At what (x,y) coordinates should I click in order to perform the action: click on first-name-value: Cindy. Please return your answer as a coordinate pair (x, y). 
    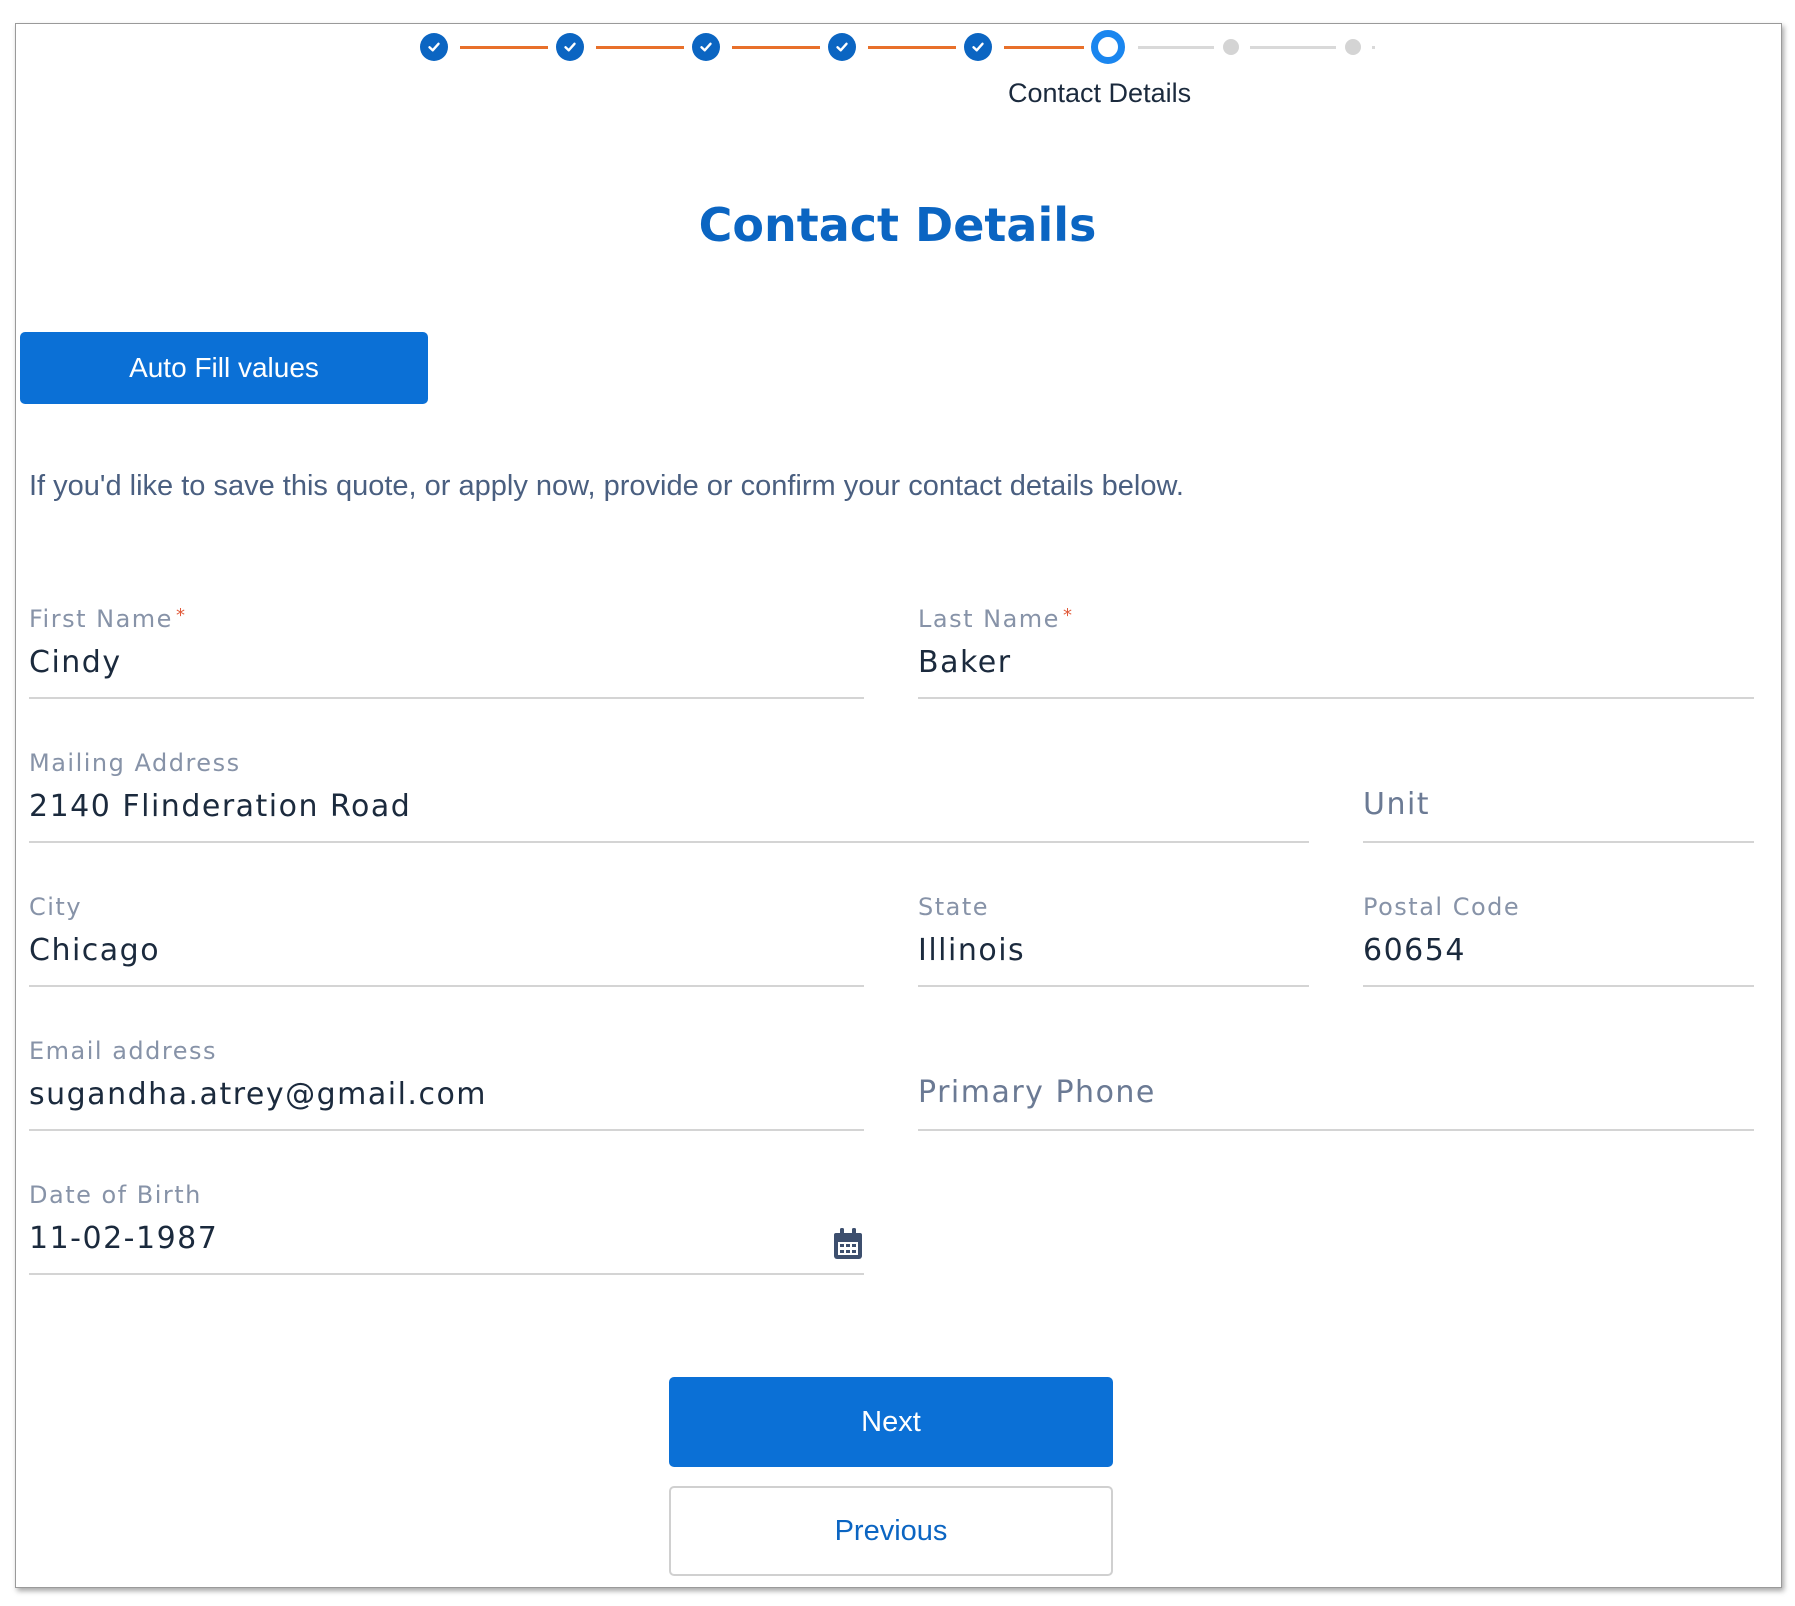
    Looking at the image, I should click on (75, 662).